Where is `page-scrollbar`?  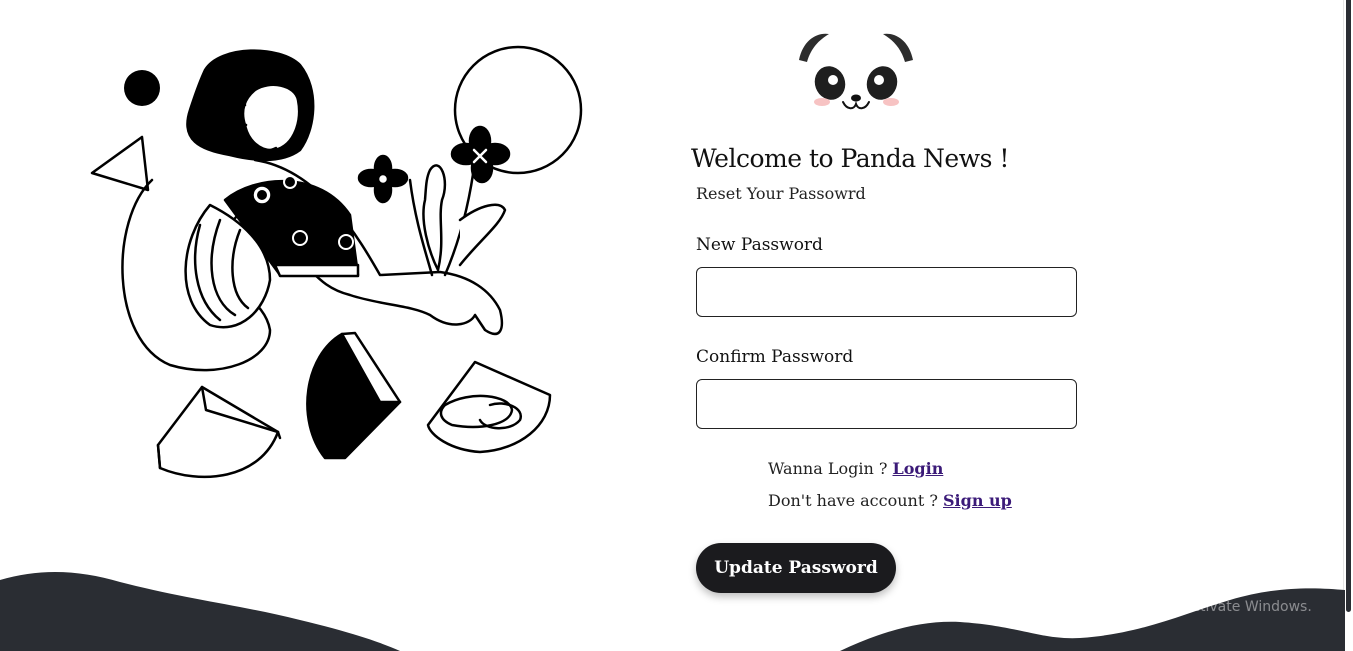
page-scrollbar is located at coordinates (1348, 325).